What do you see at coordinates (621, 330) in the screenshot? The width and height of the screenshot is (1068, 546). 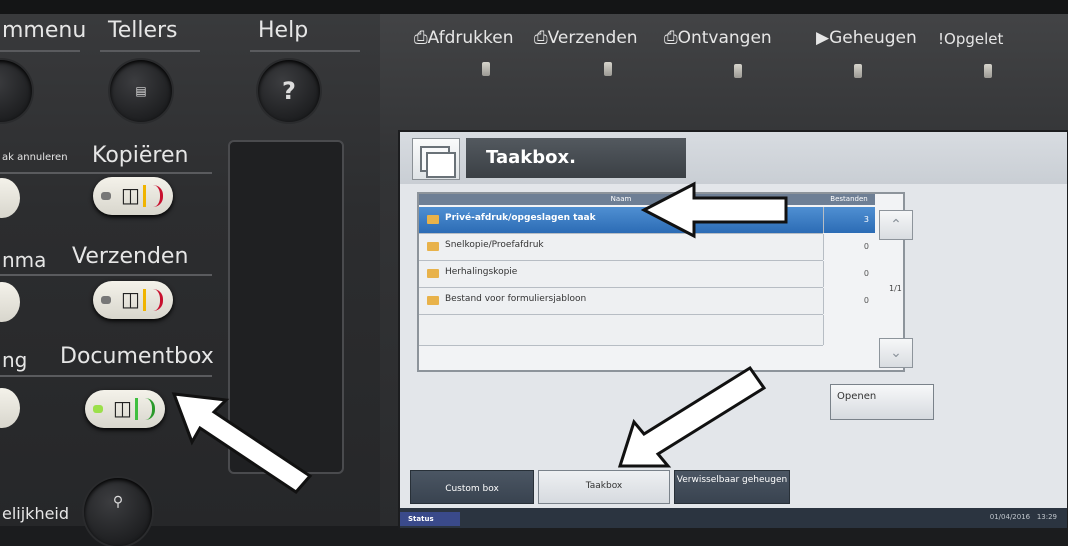 I see `list-item-empty` at bounding box center [621, 330].